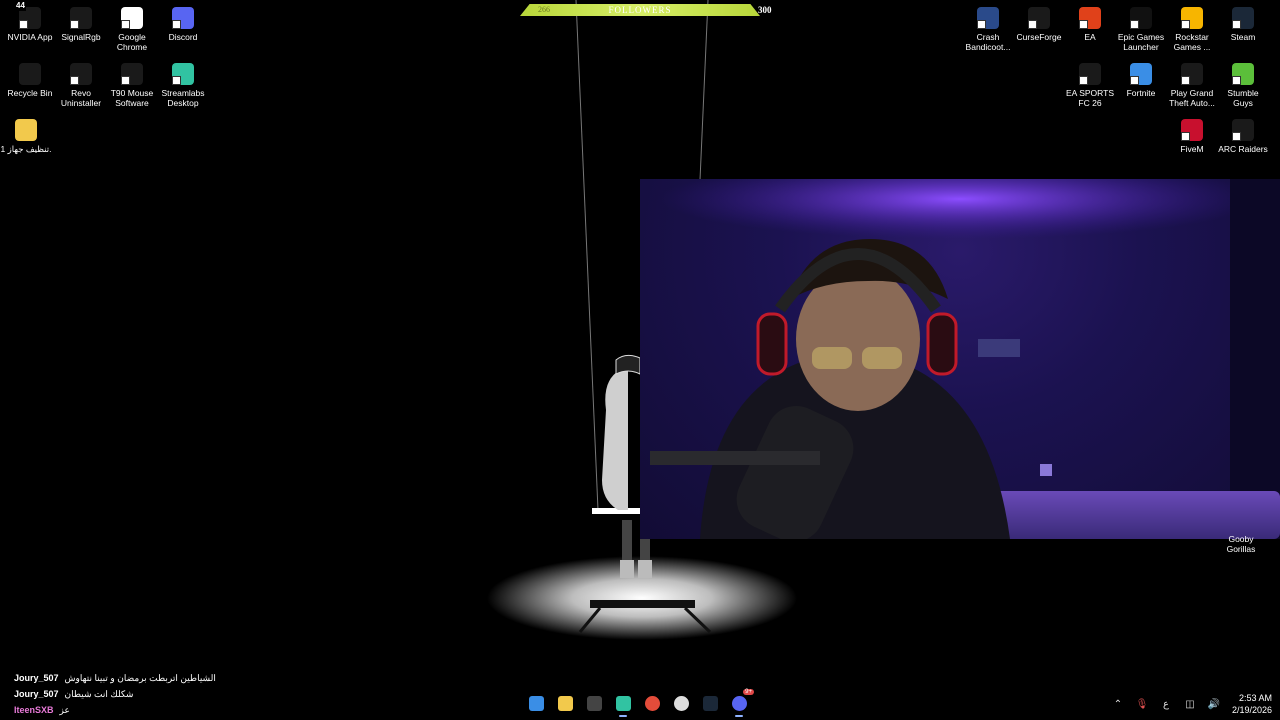 The image size is (1280, 720). Describe the element at coordinates (639, 703) in the screenshot. I see `taskbar: 9+` at that location.